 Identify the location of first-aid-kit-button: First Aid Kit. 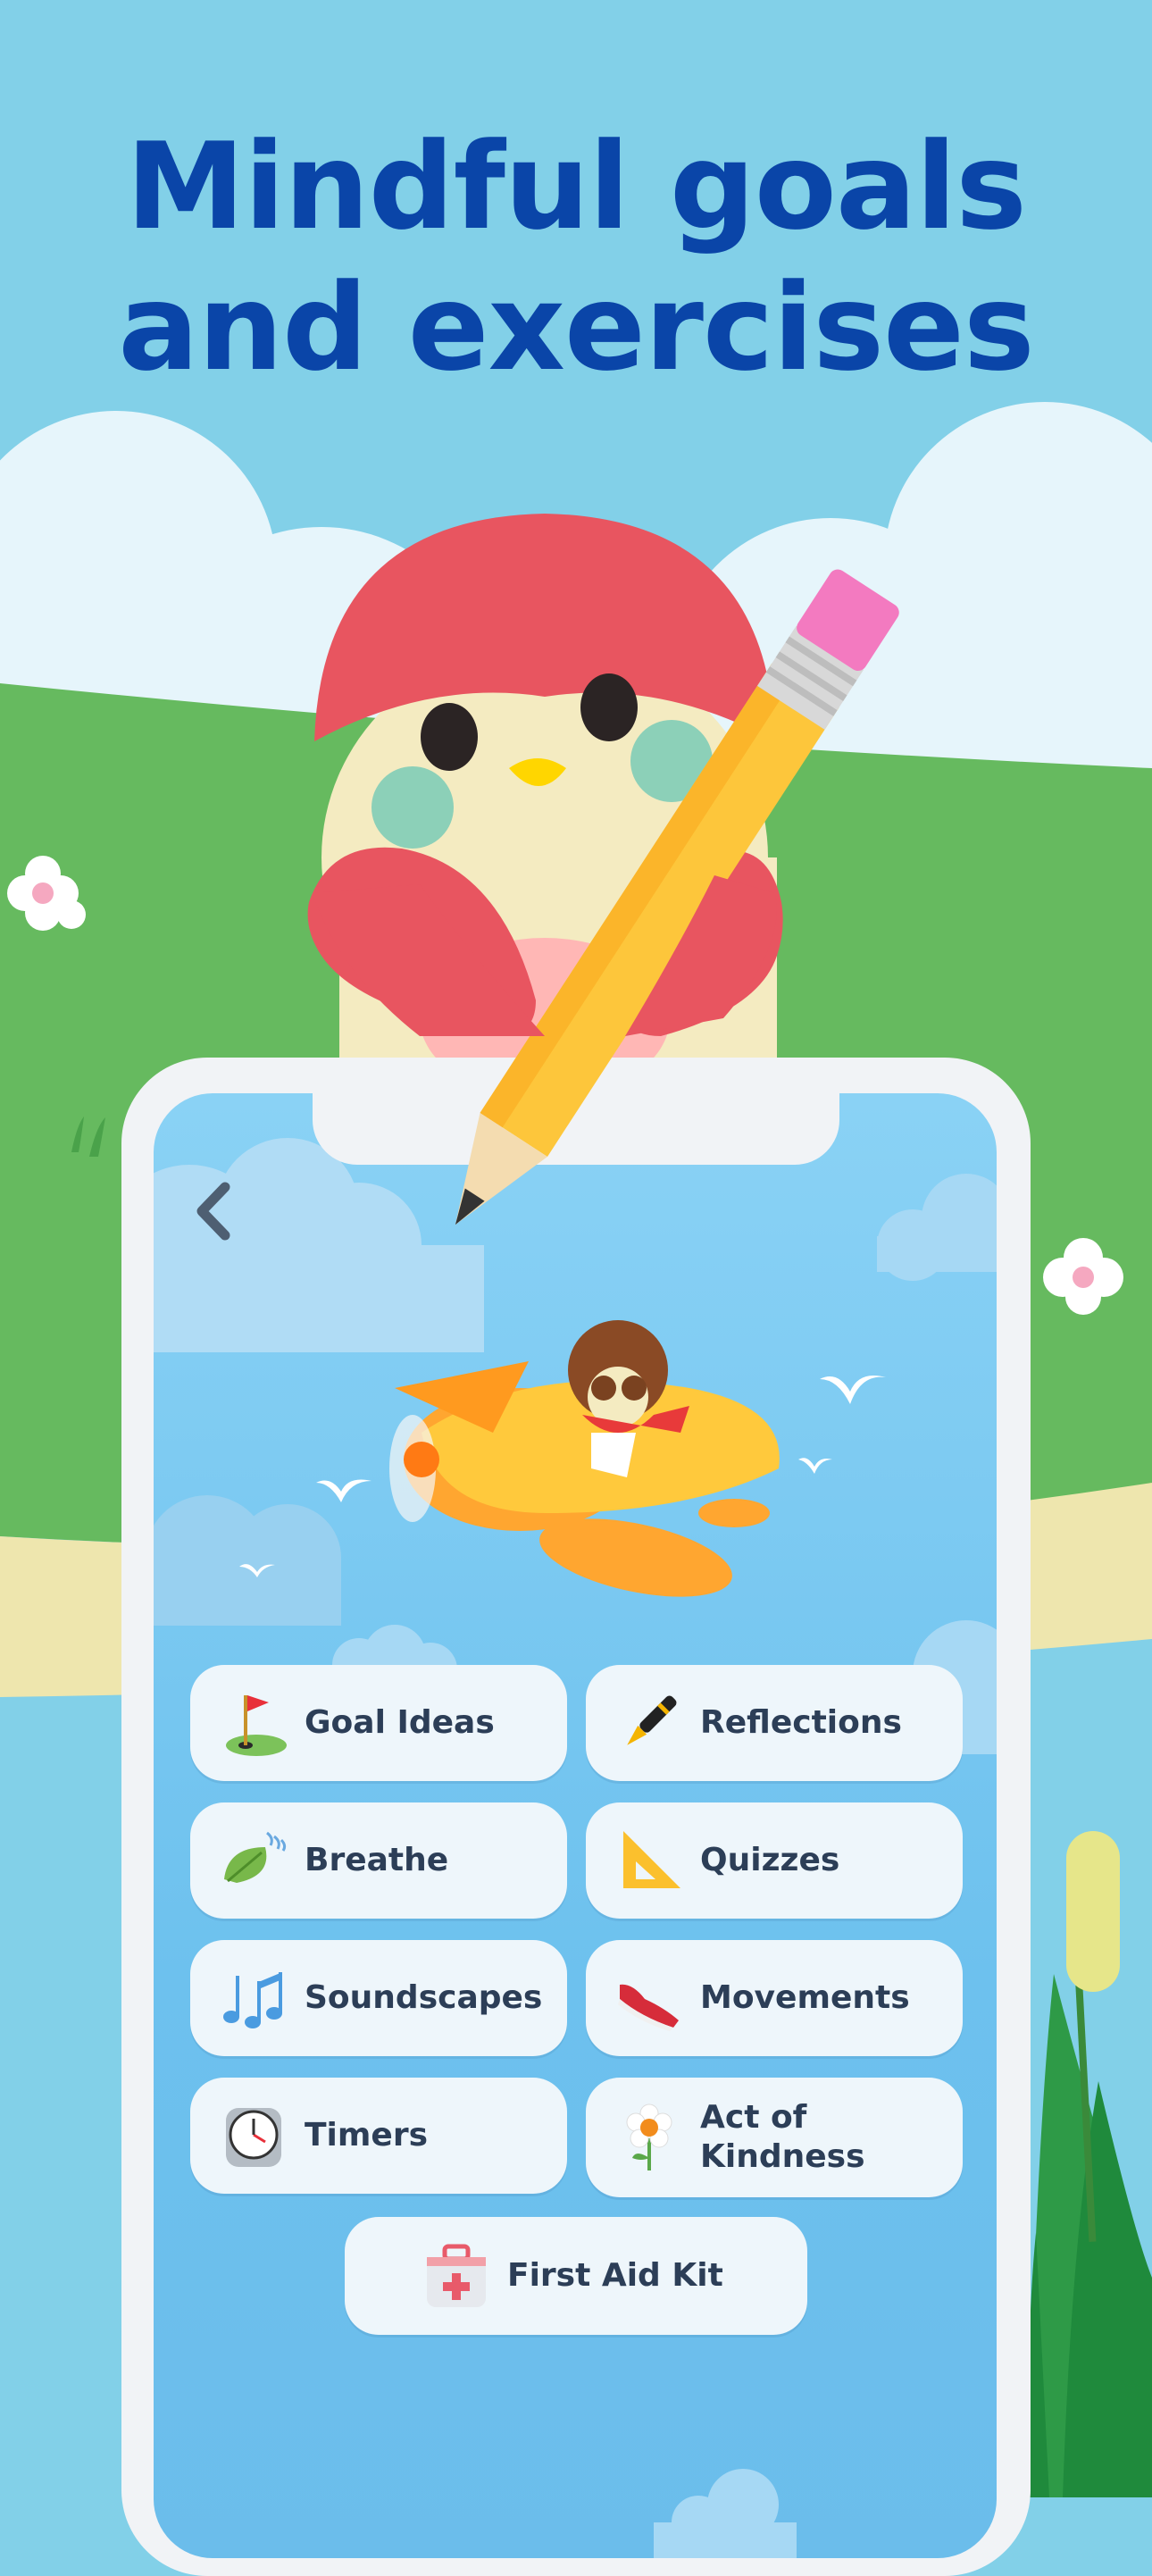
(576, 2276).